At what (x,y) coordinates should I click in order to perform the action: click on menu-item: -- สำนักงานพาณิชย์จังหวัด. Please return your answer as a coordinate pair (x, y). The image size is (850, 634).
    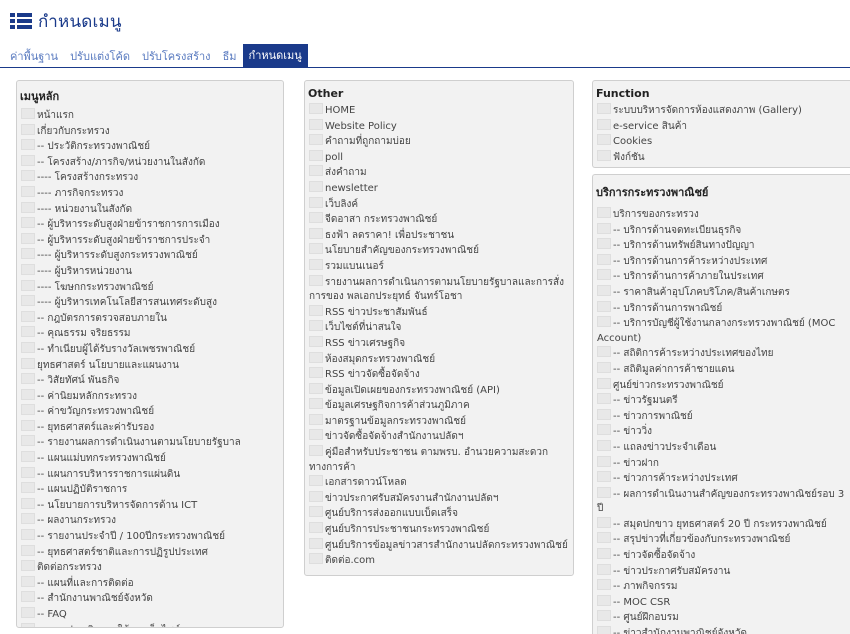
    Looking at the image, I should click on (150, 599).